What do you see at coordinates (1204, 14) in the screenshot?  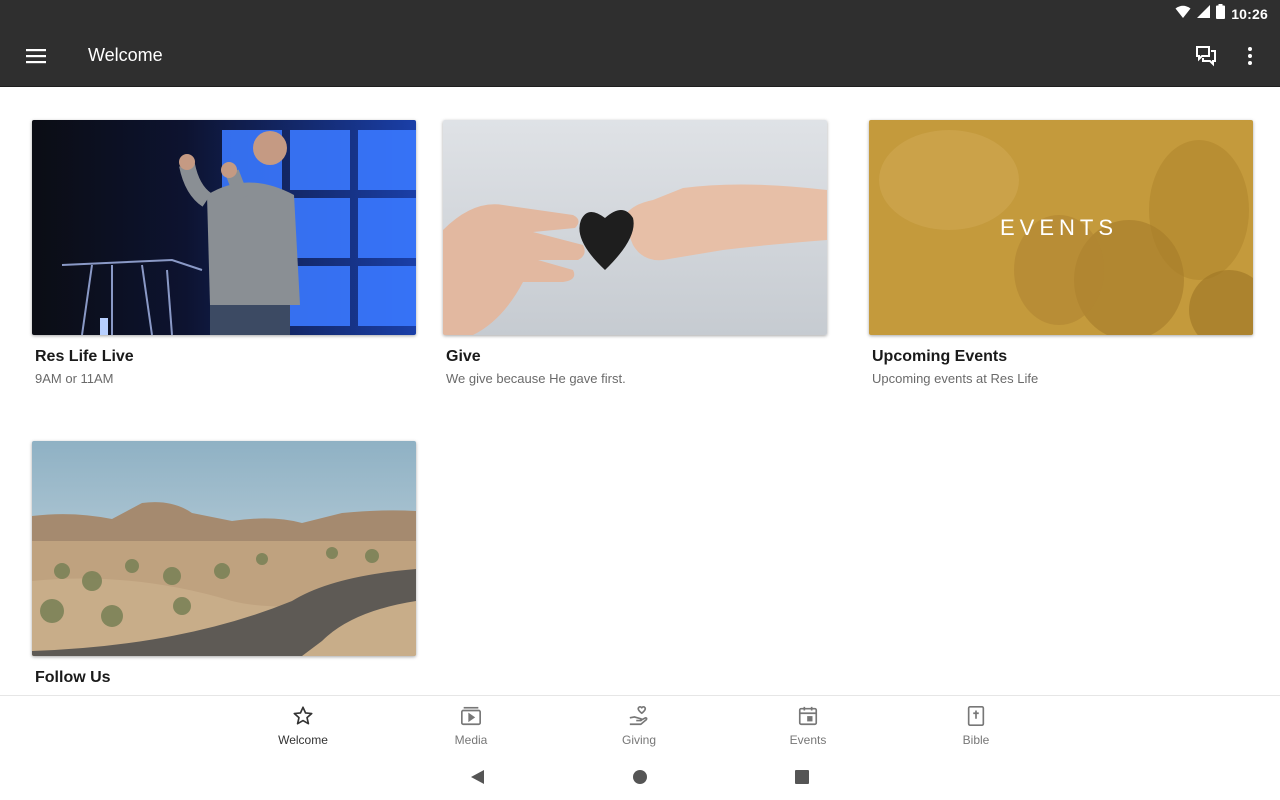 I see `signal-icon` at bounding box center [1204, 14].